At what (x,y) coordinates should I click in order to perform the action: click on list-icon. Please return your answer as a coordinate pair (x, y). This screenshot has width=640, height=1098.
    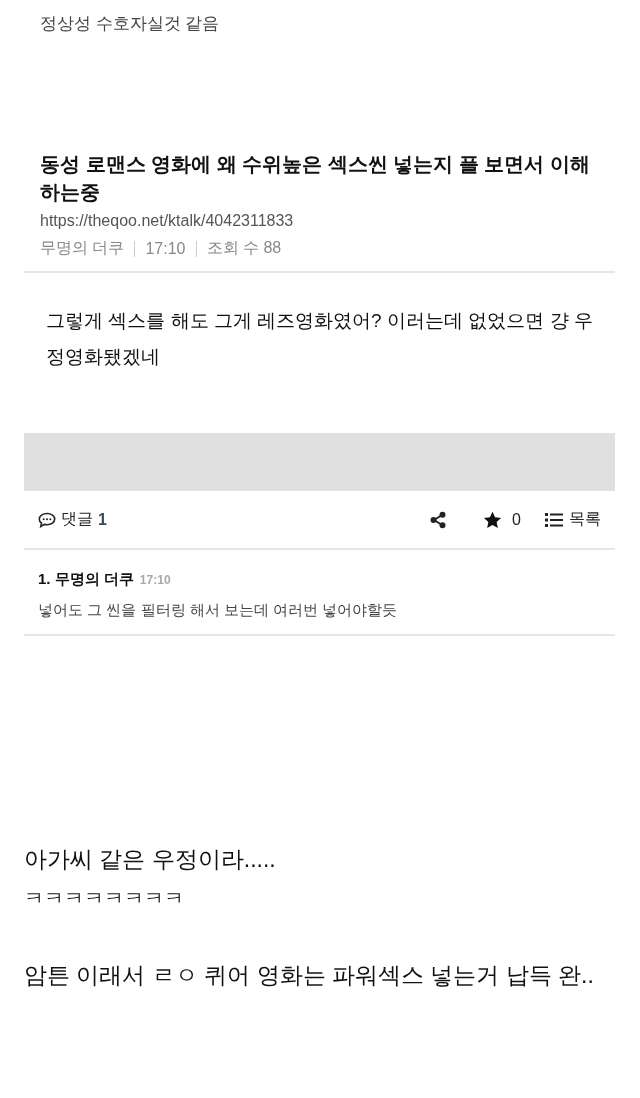
    Looking at the image, I should click on (554, 519).